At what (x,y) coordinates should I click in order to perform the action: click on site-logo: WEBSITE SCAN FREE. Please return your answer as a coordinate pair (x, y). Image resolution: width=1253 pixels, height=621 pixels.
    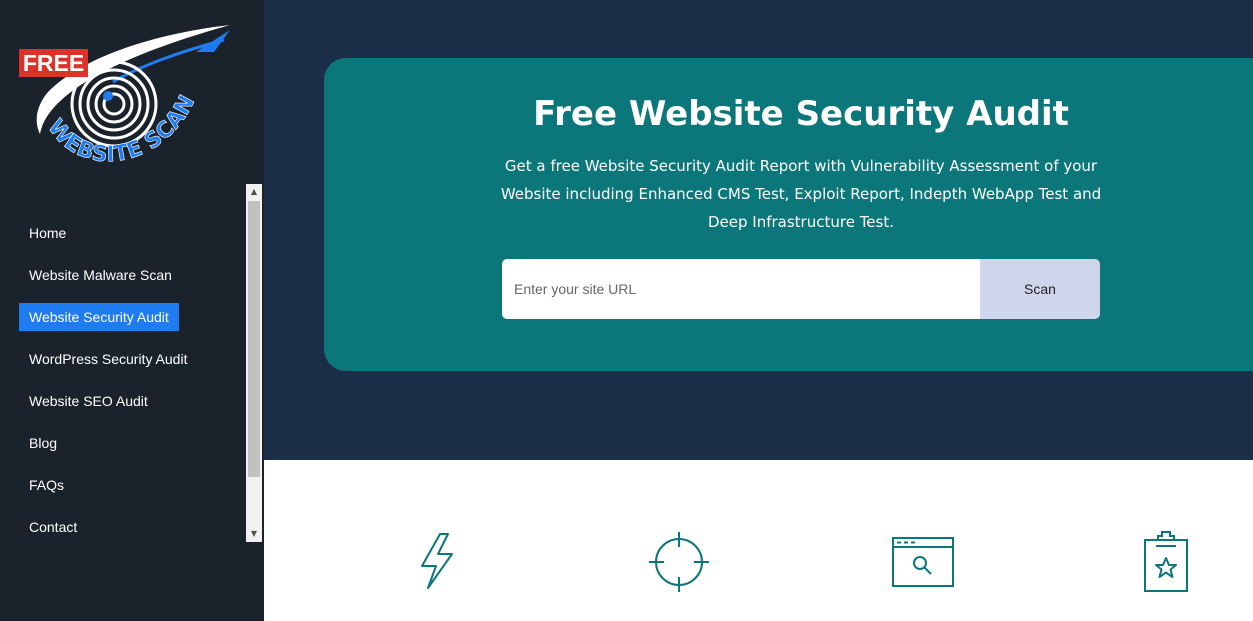
    Looking at the image, I should click on (126, 100).